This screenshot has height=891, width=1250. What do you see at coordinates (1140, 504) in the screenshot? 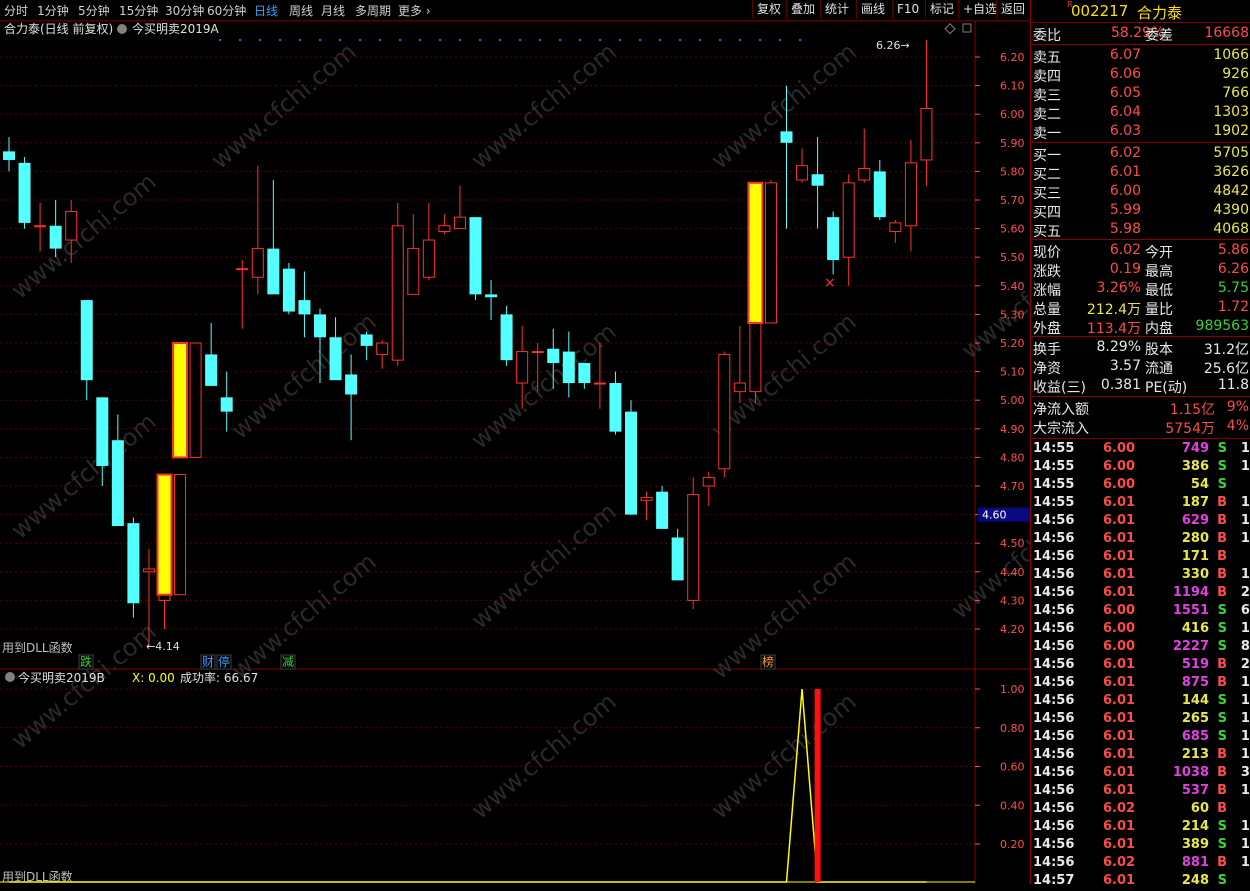
I see `tick-row: 14:556.01187B11` at bounding box center [1140, 504].